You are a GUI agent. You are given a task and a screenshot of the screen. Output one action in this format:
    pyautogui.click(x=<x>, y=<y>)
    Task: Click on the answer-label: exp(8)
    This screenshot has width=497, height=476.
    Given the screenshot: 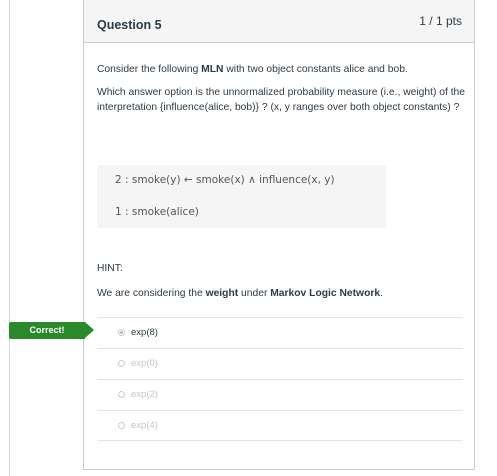 What is the action you would take?
    pyautogui.click(x=144, y=332)
    